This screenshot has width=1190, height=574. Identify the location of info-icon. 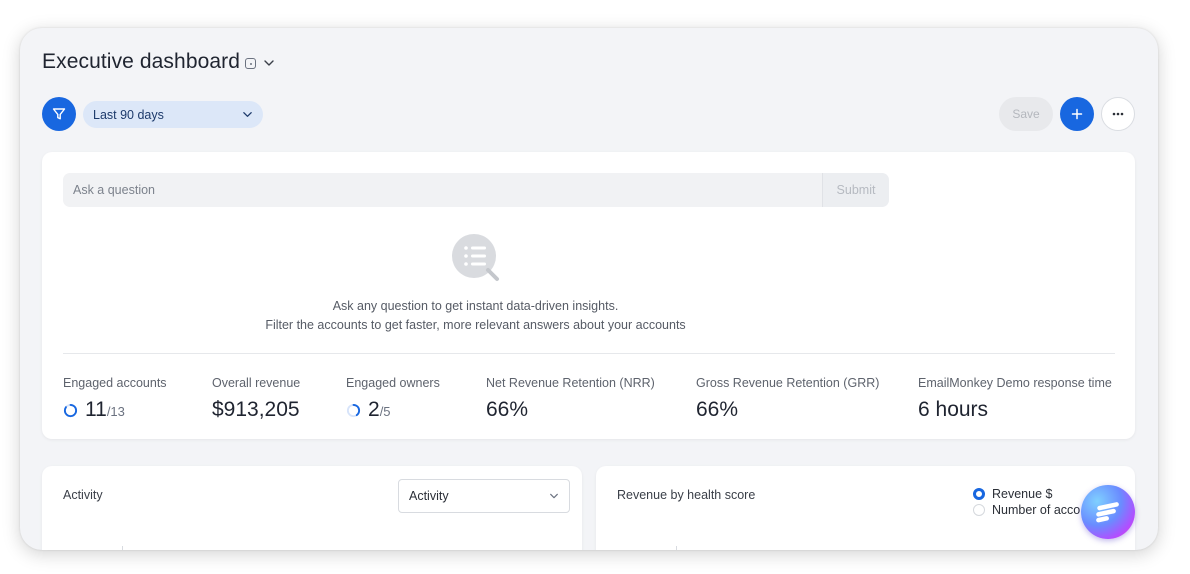
(251, 63).